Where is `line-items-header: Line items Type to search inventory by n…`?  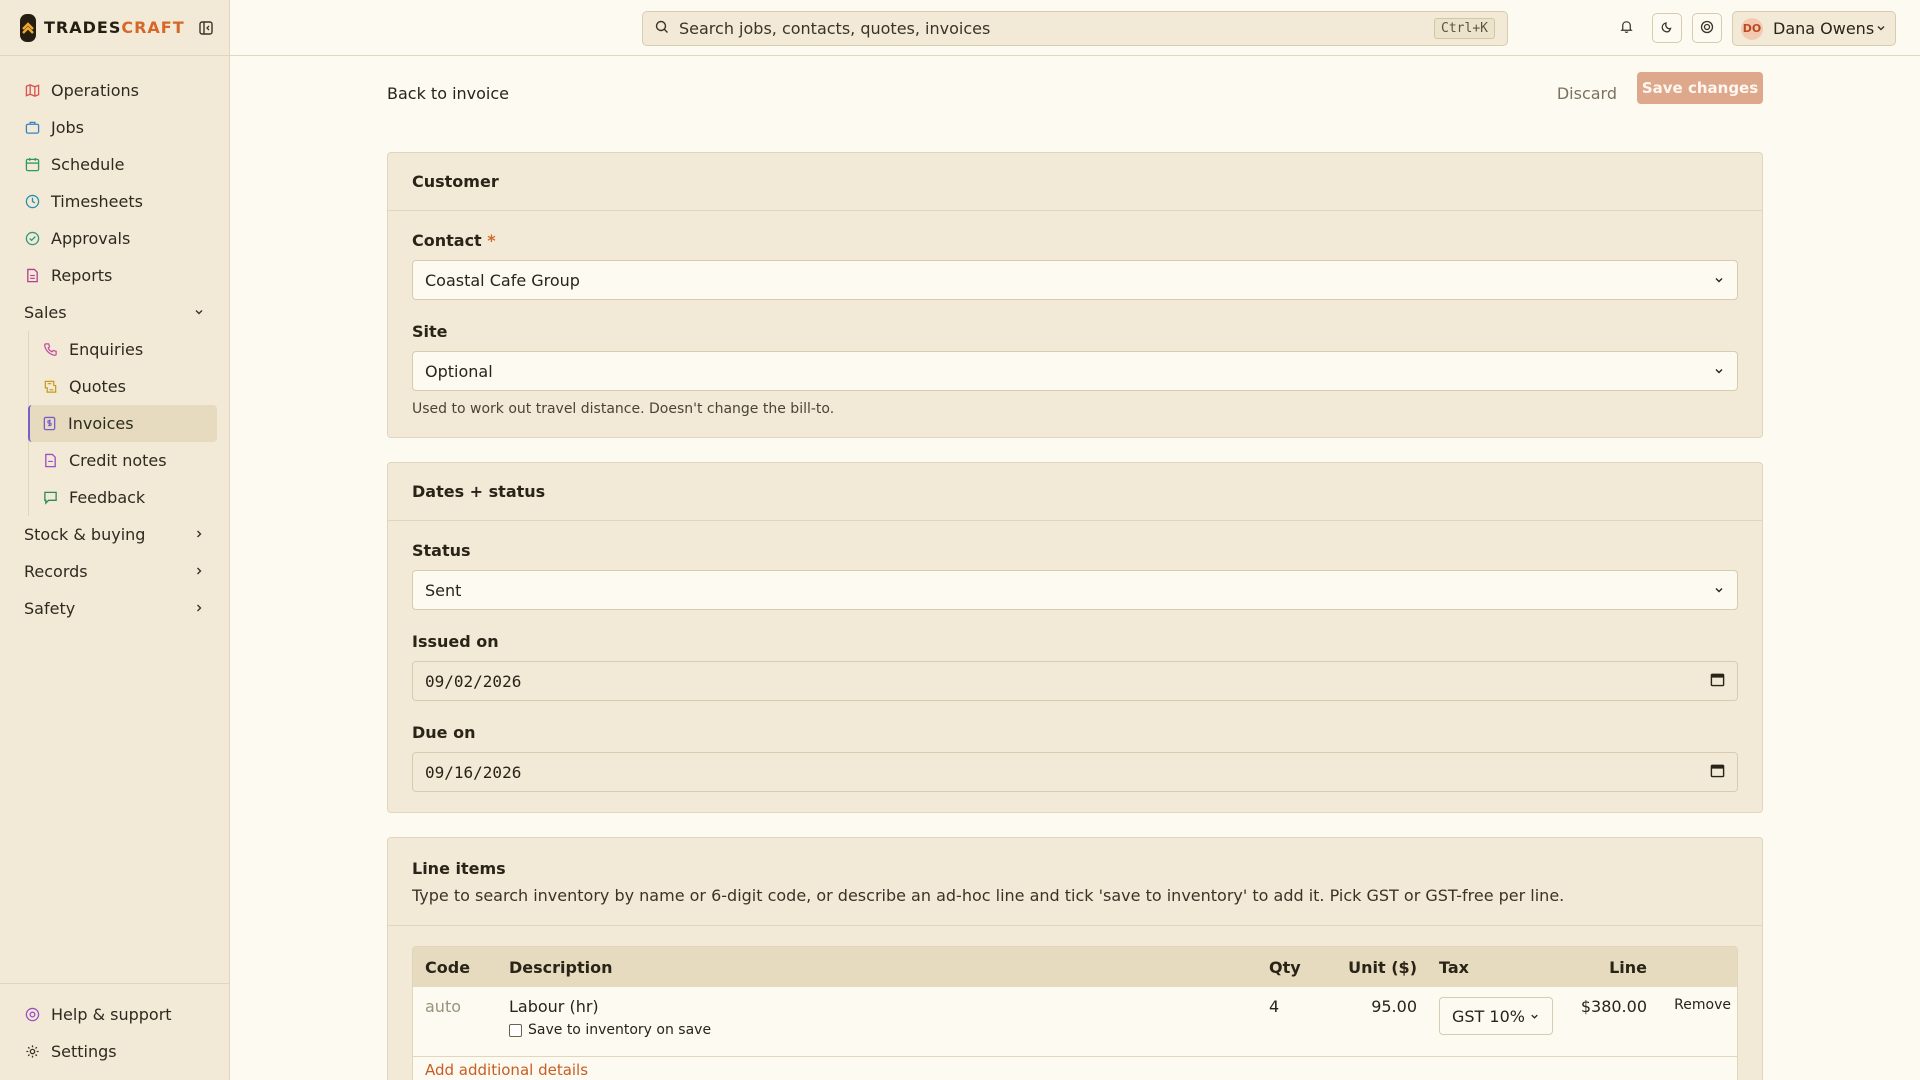
line-items-header: Line items Type to search inventory by n… is located at coordinates (1075, 882).